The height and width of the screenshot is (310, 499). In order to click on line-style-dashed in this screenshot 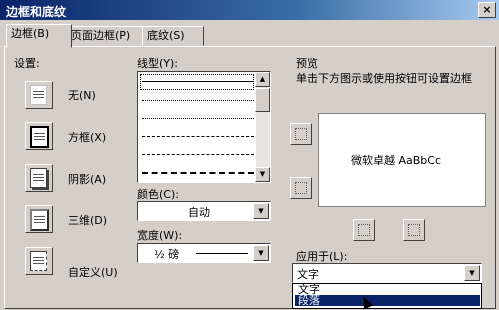, I will do `click(198, 136)`.